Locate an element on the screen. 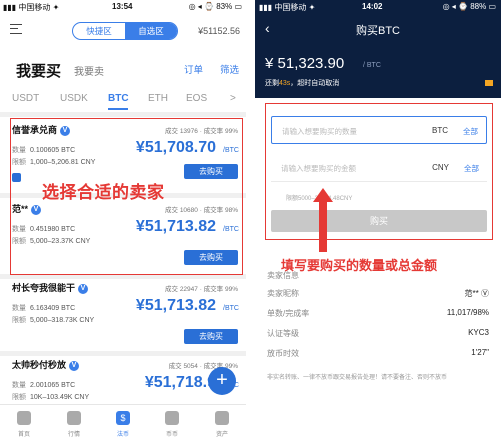 Image resolution: width=501 pixels, height=447 pixels. countdown: 还剩43s，超时自动取消 is located at coordinates (302, 83).